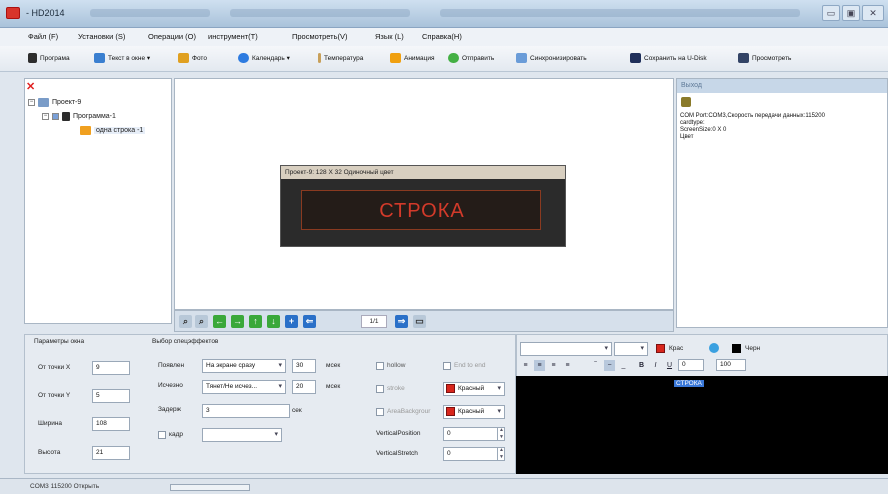  I want to click on udisk-icon, so click(635, 58).